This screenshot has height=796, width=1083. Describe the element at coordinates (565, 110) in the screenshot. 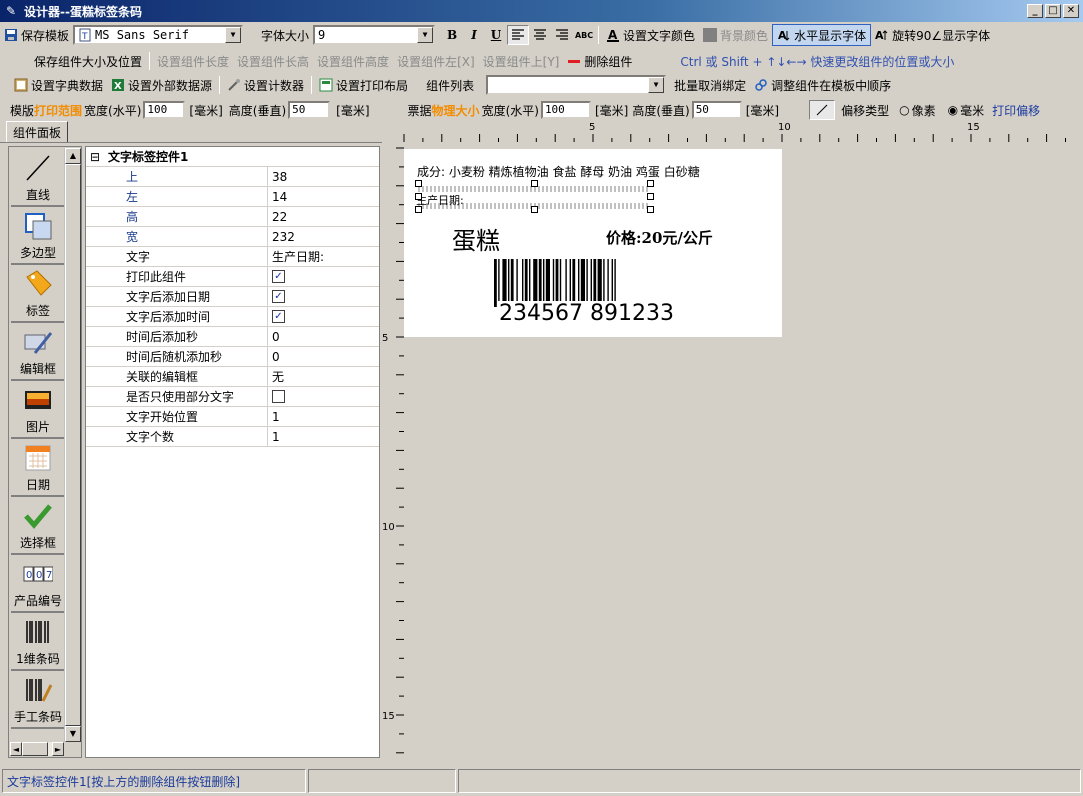

I see `paper-width-input: 100` at that location.